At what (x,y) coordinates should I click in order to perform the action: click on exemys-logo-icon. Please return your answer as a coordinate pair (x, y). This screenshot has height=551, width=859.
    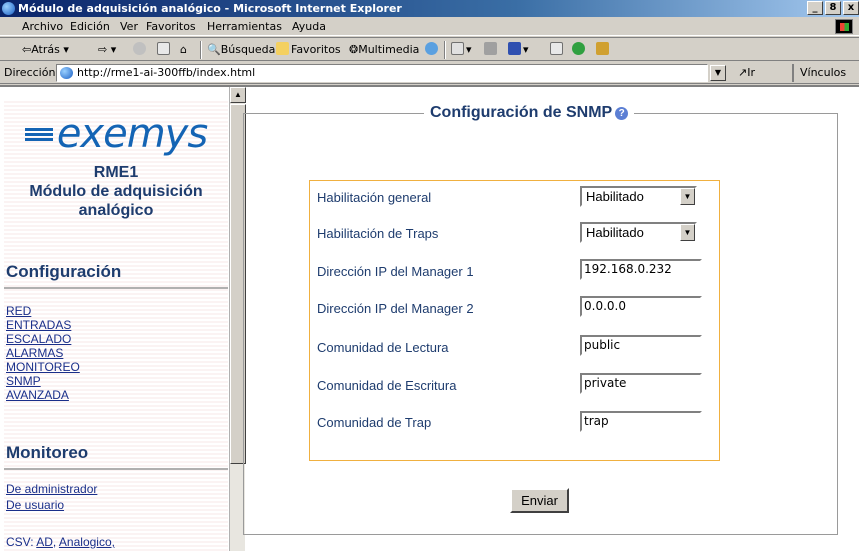
    Looking at the image, I should click on (38, 134).